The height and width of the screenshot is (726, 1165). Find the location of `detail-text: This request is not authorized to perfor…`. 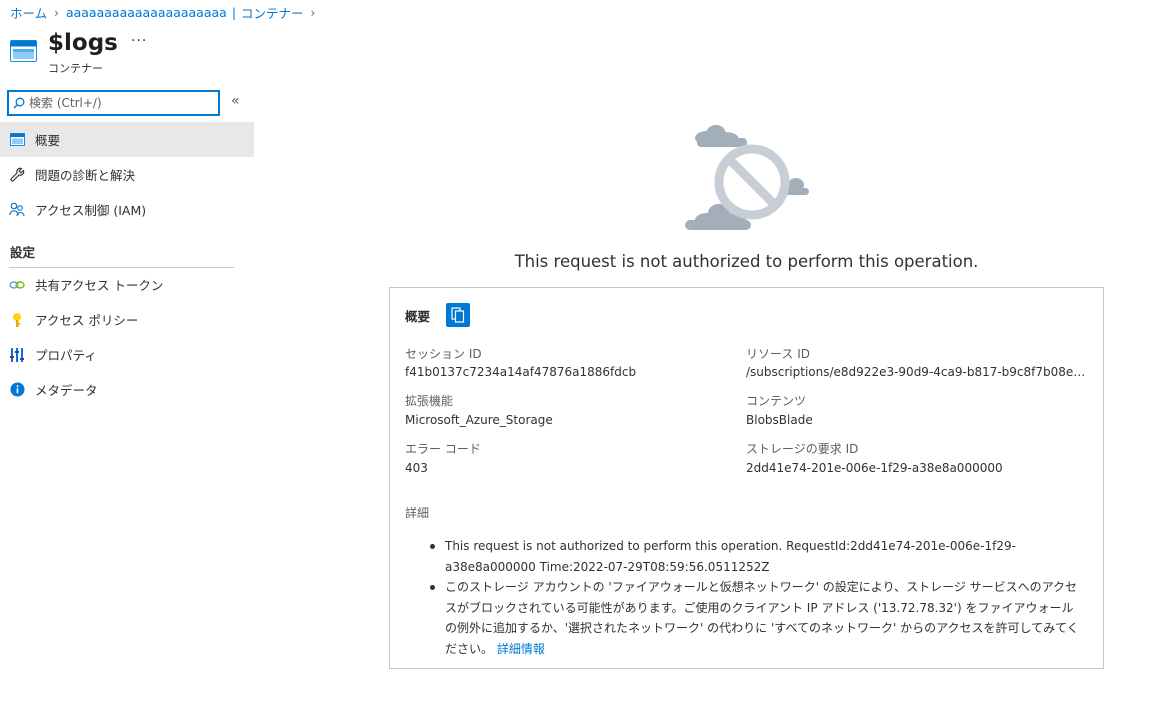

detail-text: This request is not authorized to perfor… is located at coordinates (730, 556).